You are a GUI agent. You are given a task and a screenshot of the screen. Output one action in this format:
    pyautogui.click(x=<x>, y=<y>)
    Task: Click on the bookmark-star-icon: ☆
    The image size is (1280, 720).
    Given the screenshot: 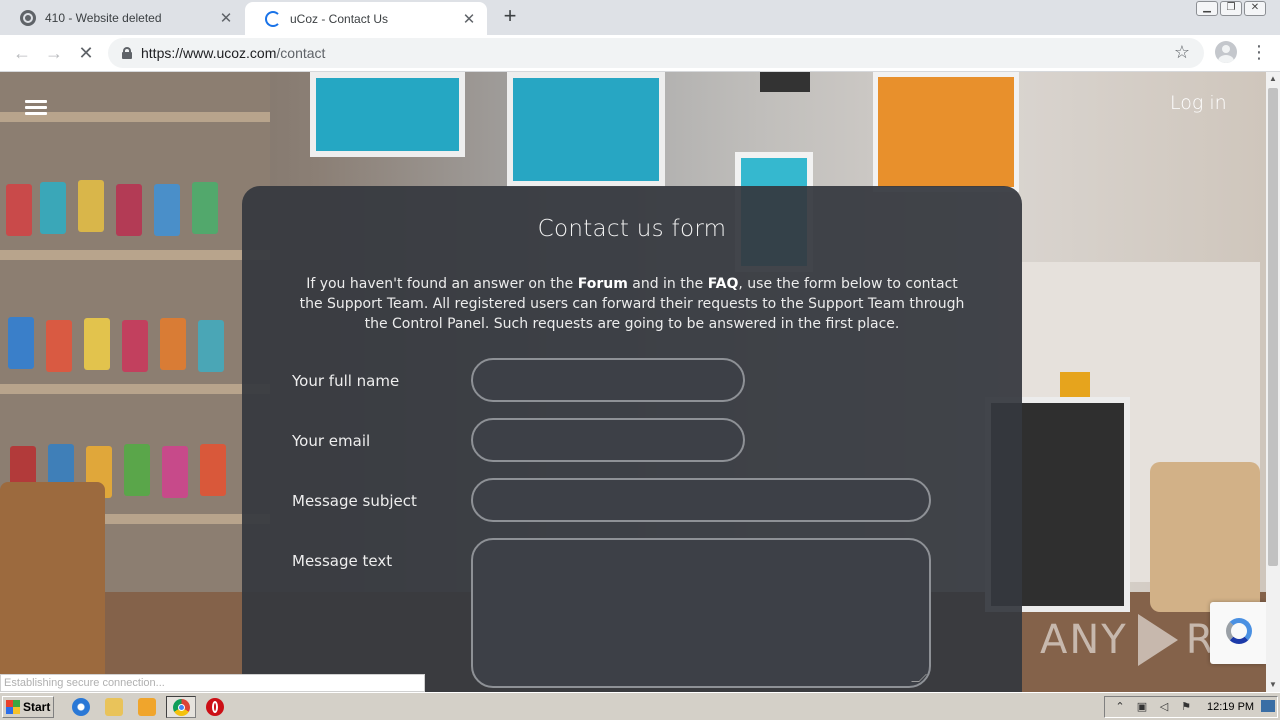 What is the action you would take?
    pyautogui.click(x=1182, y=52)
    